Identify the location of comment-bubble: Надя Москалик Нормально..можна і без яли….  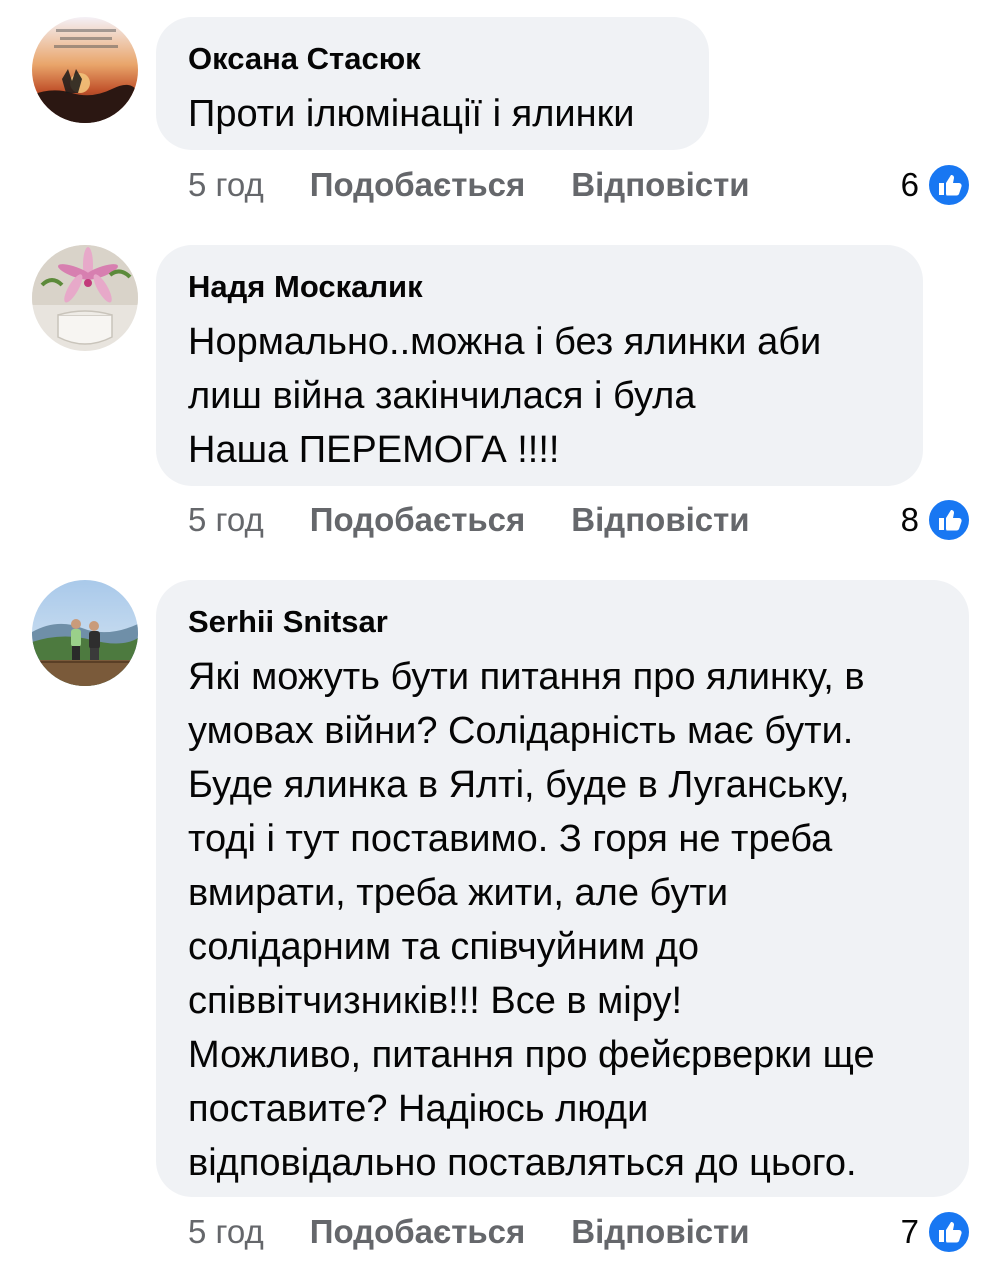
(539, 365).